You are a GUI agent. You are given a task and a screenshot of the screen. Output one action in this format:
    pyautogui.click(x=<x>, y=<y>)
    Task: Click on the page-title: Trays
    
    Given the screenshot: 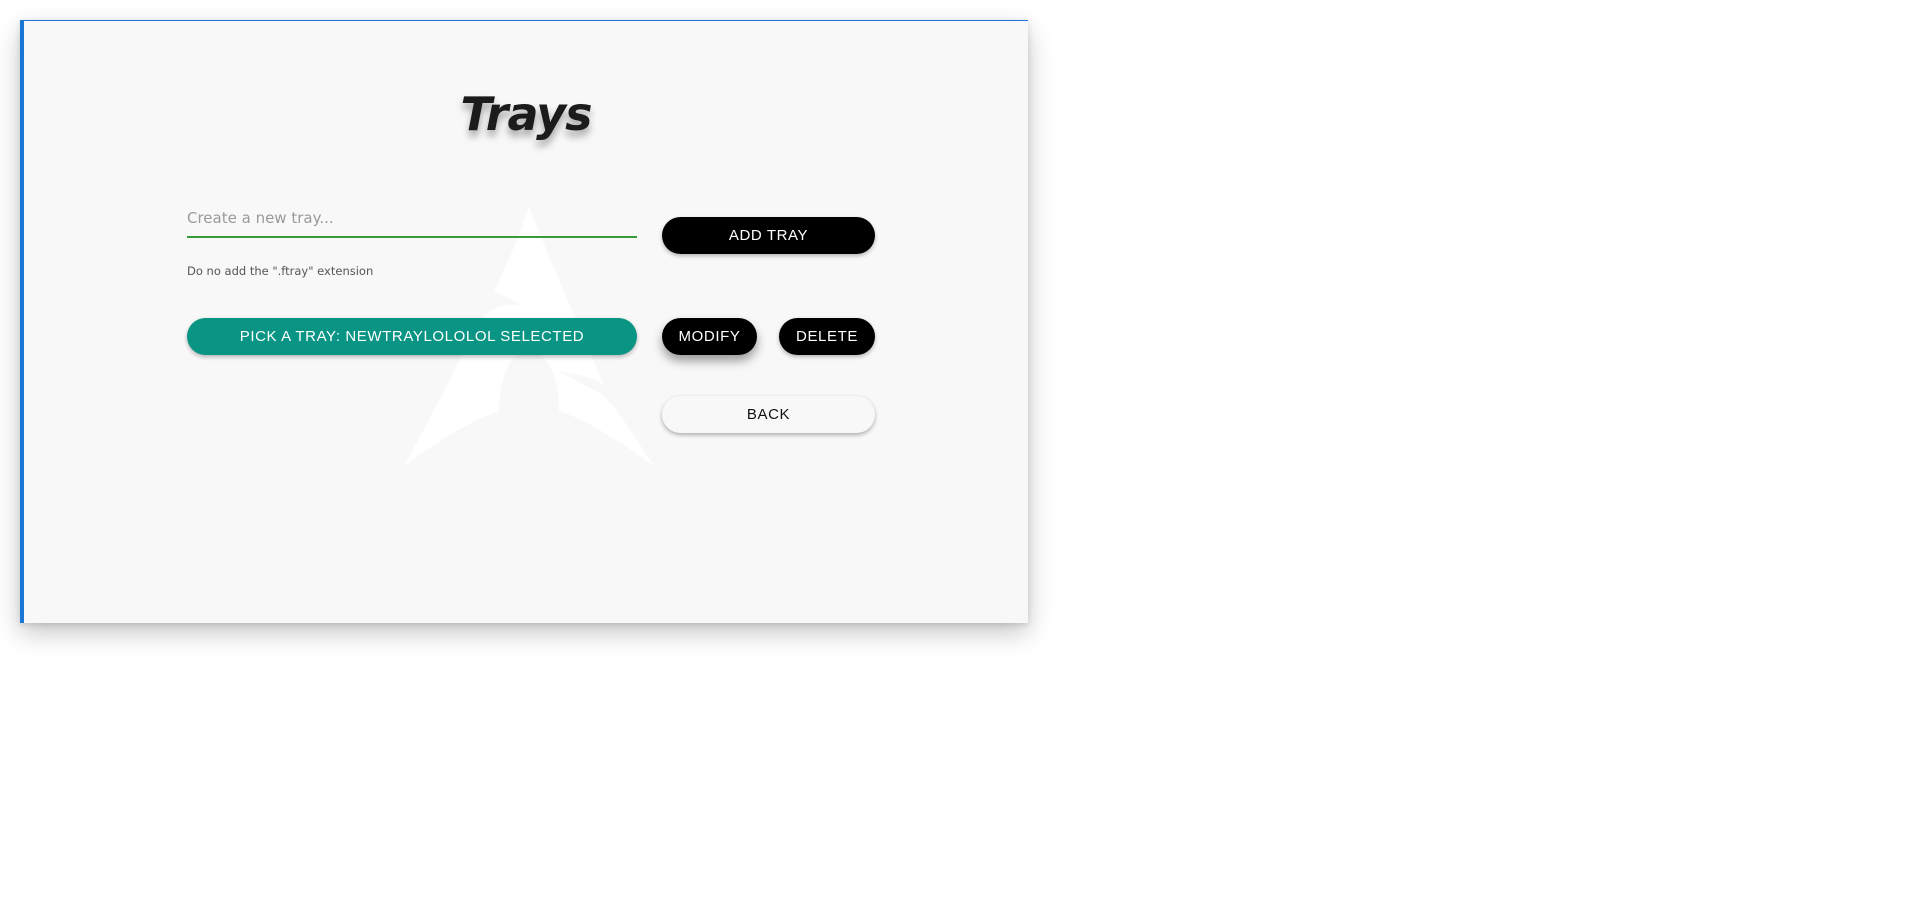 What is the action you would take?
    pyautogui.click(x=526, y=114)
    